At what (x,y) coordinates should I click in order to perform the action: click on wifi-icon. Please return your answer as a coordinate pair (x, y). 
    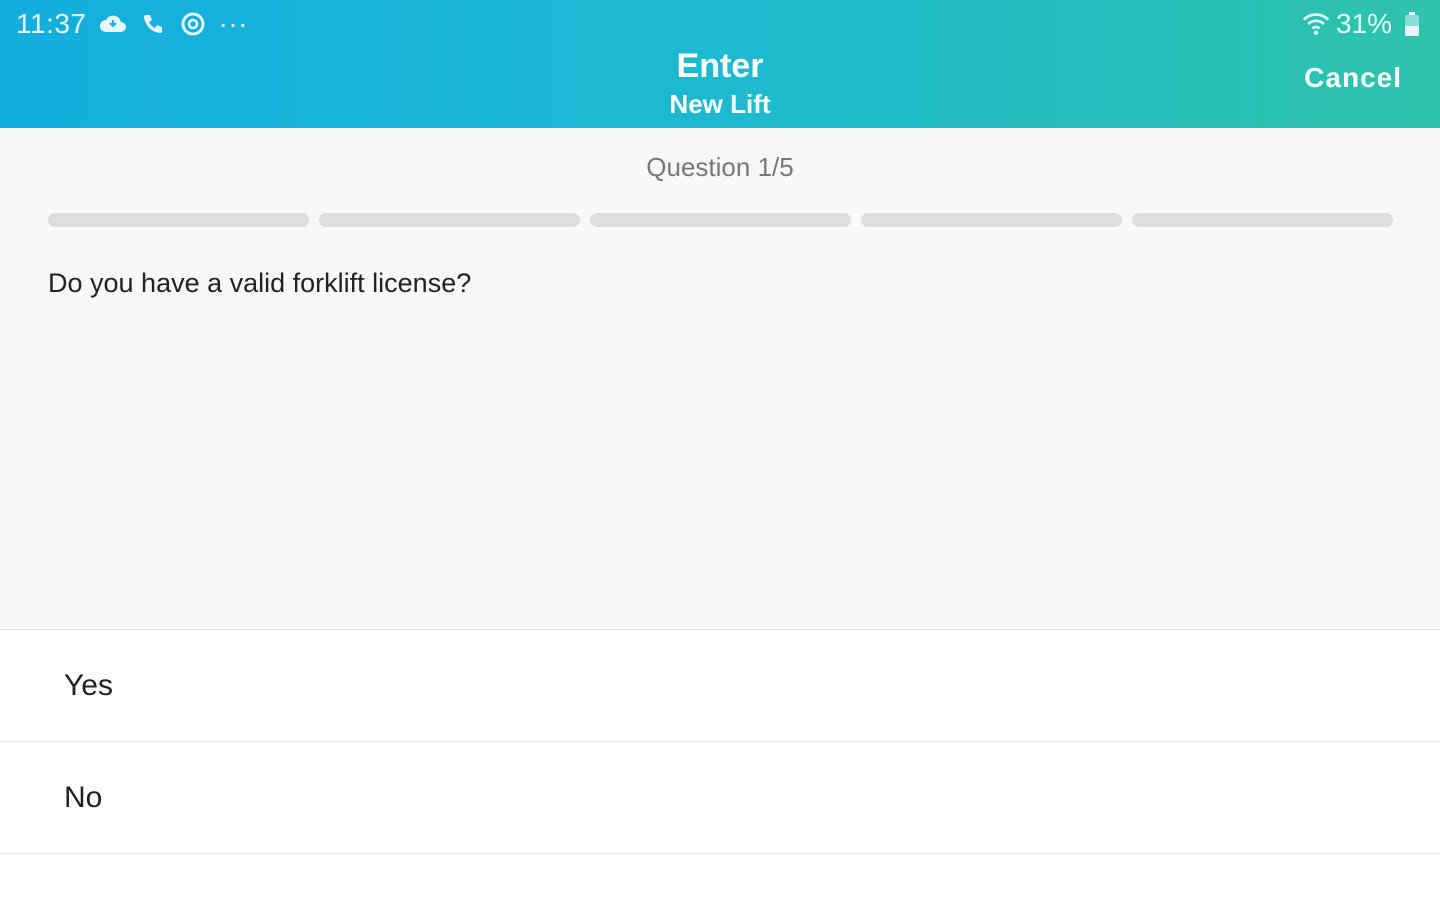
    Looking at the image, I should click on (1316, 24).